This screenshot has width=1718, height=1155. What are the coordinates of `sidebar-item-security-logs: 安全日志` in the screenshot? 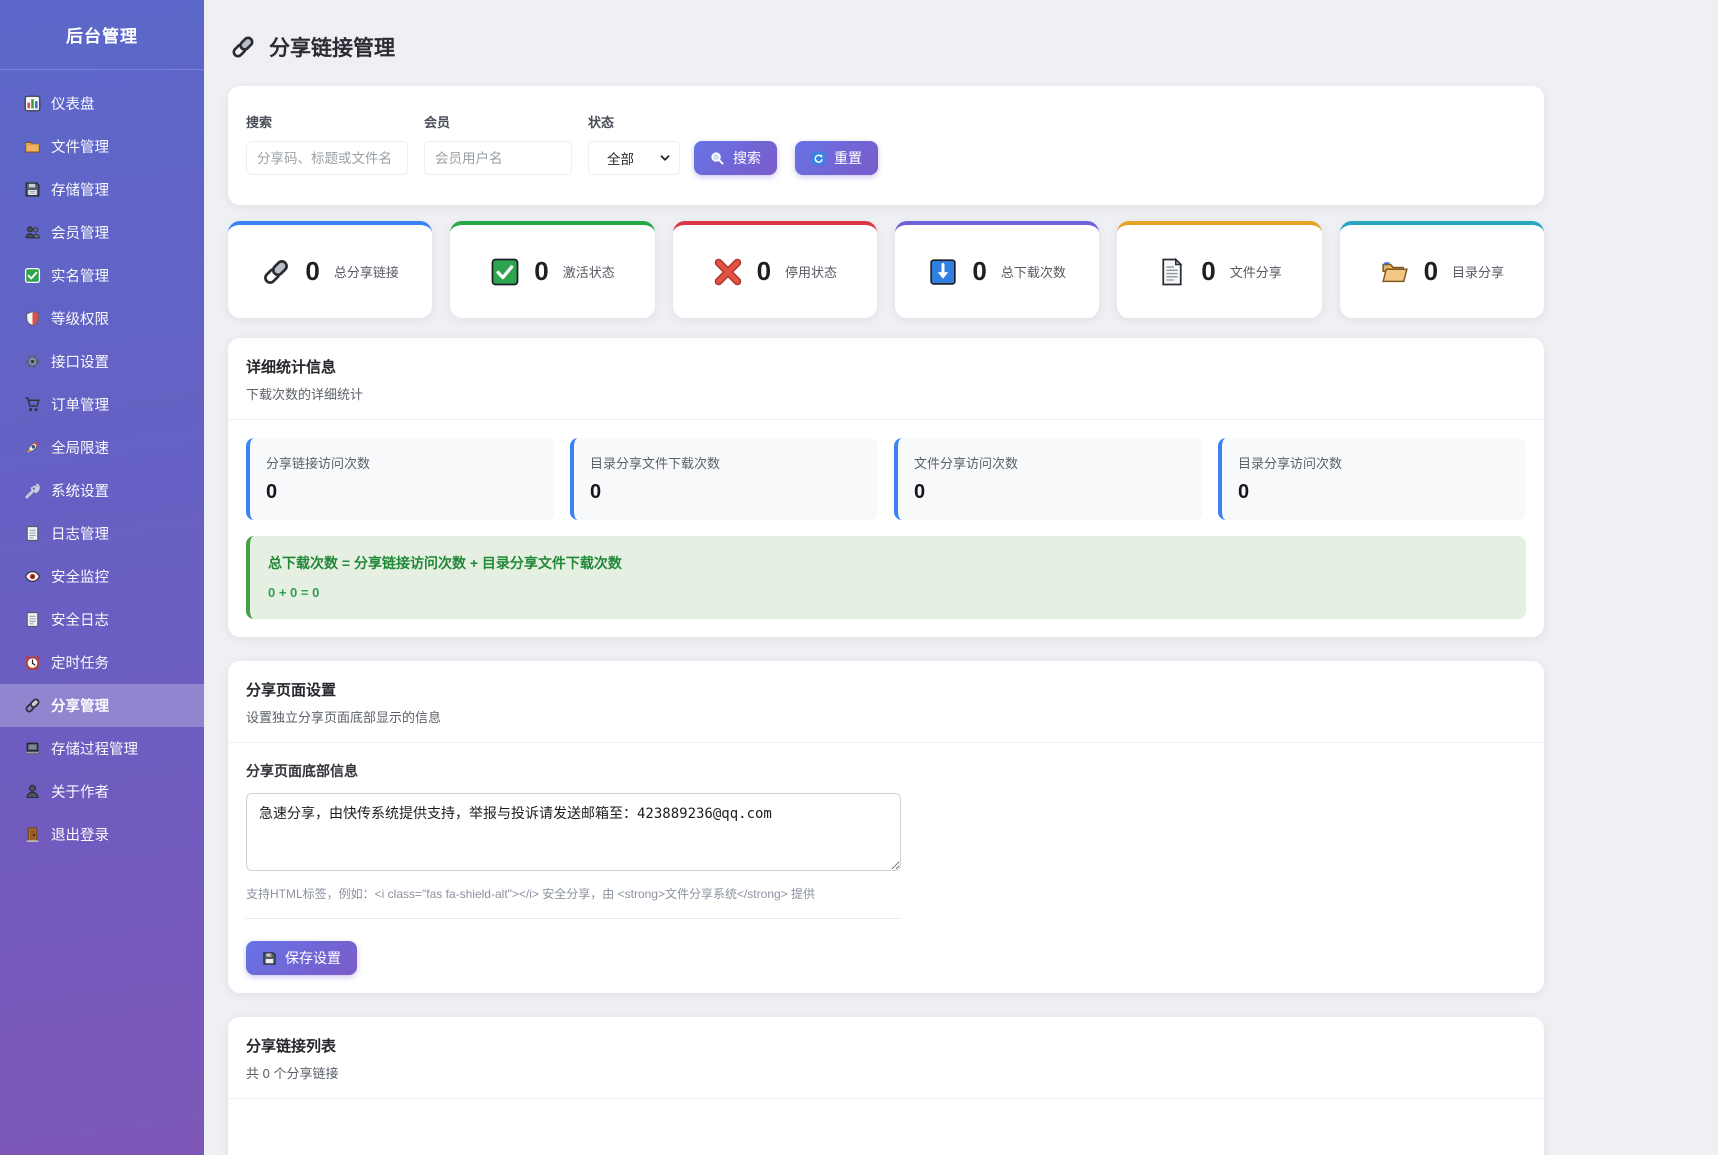 It's located at (102, 619).